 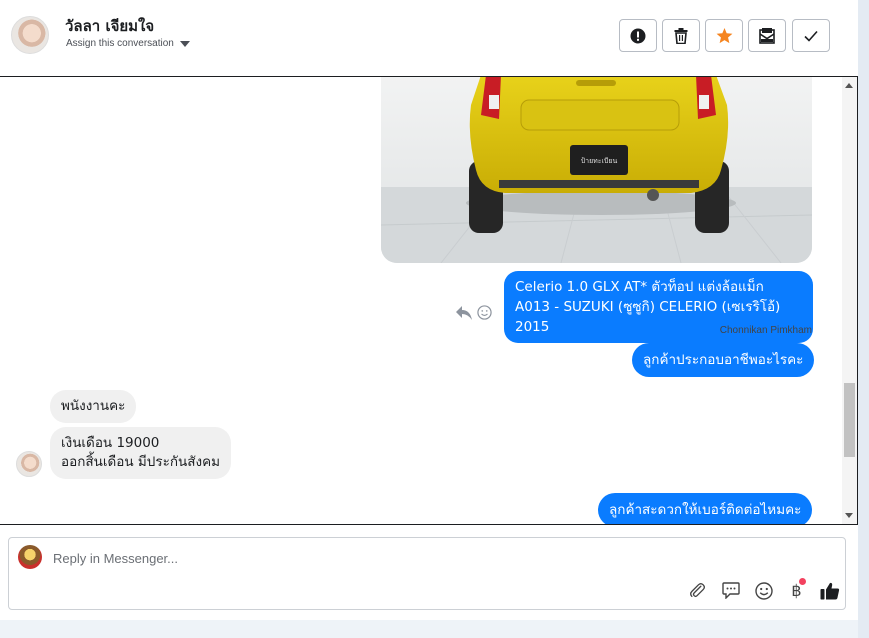 I want to click on report-spam-button, so click(x=638, y=35).